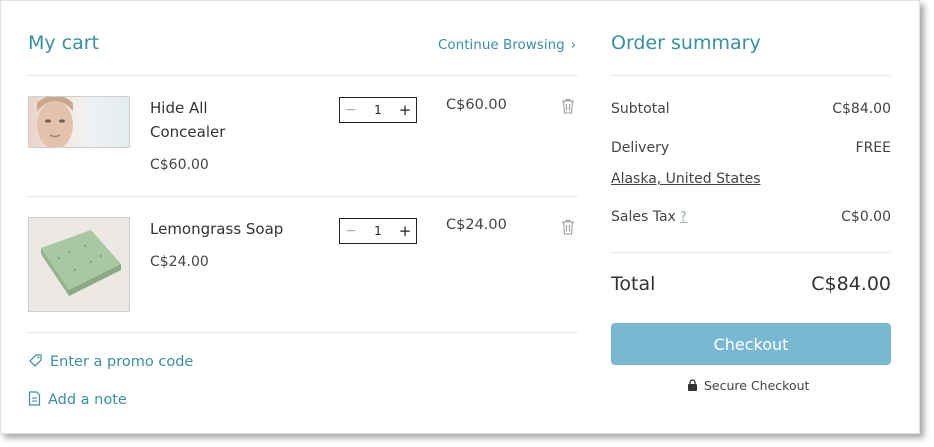 This screenshot has height=447, width=934. What do you see at coordinates (573, 45) in the screenshot?
I see `chevron-right-icon: ›` at bounding box center [573, 45].